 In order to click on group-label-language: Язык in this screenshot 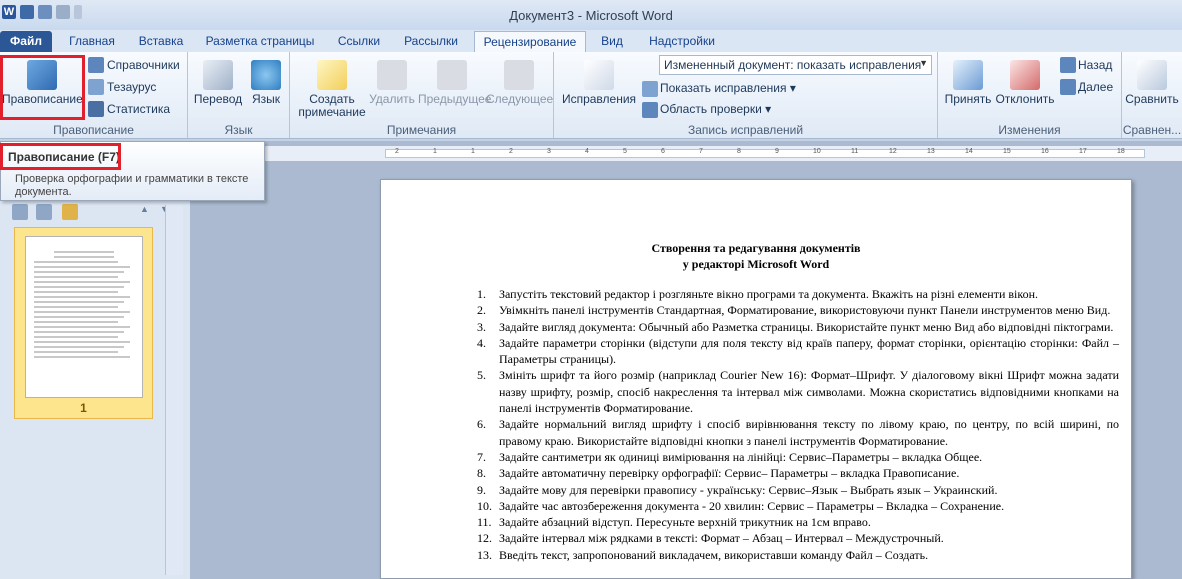, I will do `click(238, 130)`.